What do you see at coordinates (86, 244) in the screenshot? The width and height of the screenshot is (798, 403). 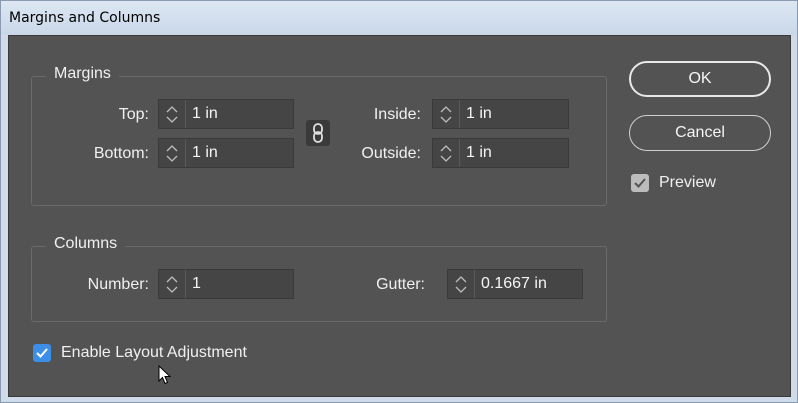 I see `columns-legend: Columns` at bounding box center [86, 244].